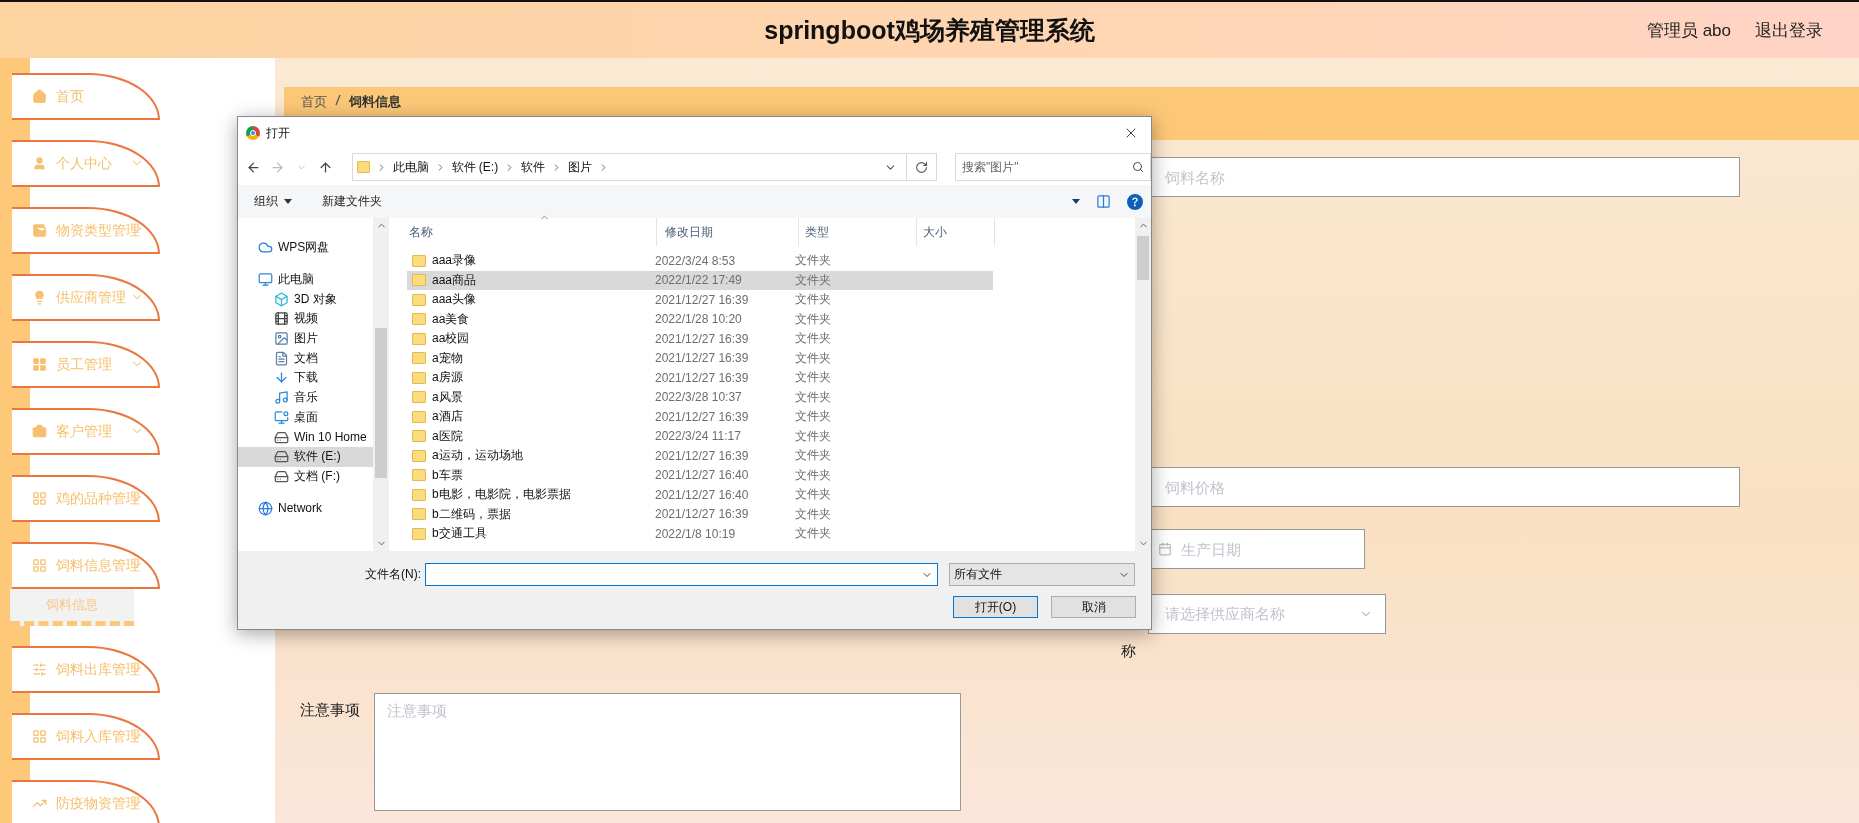 Image resolution: width=1859 pixels, height=823 pixels. Describe the element at coordinates (305, 378) in the screenshot. I see `nav-item: 下载` at that location.